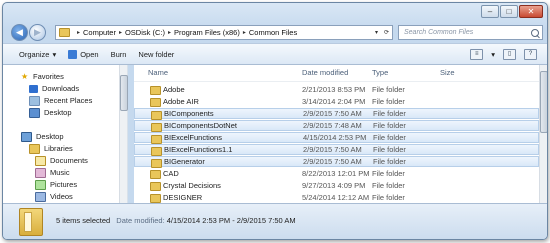 The image size is (550, 243). I want to click on organize-button: Organize ▾, so click(37, 54).